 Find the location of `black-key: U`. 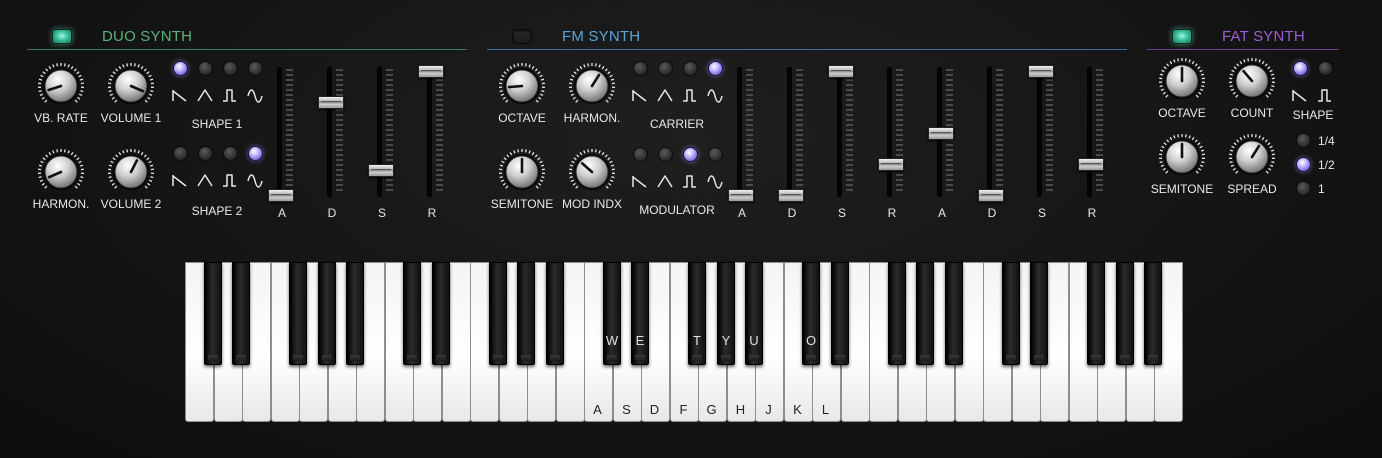

black-key: U is located at coordinates (754, 313).